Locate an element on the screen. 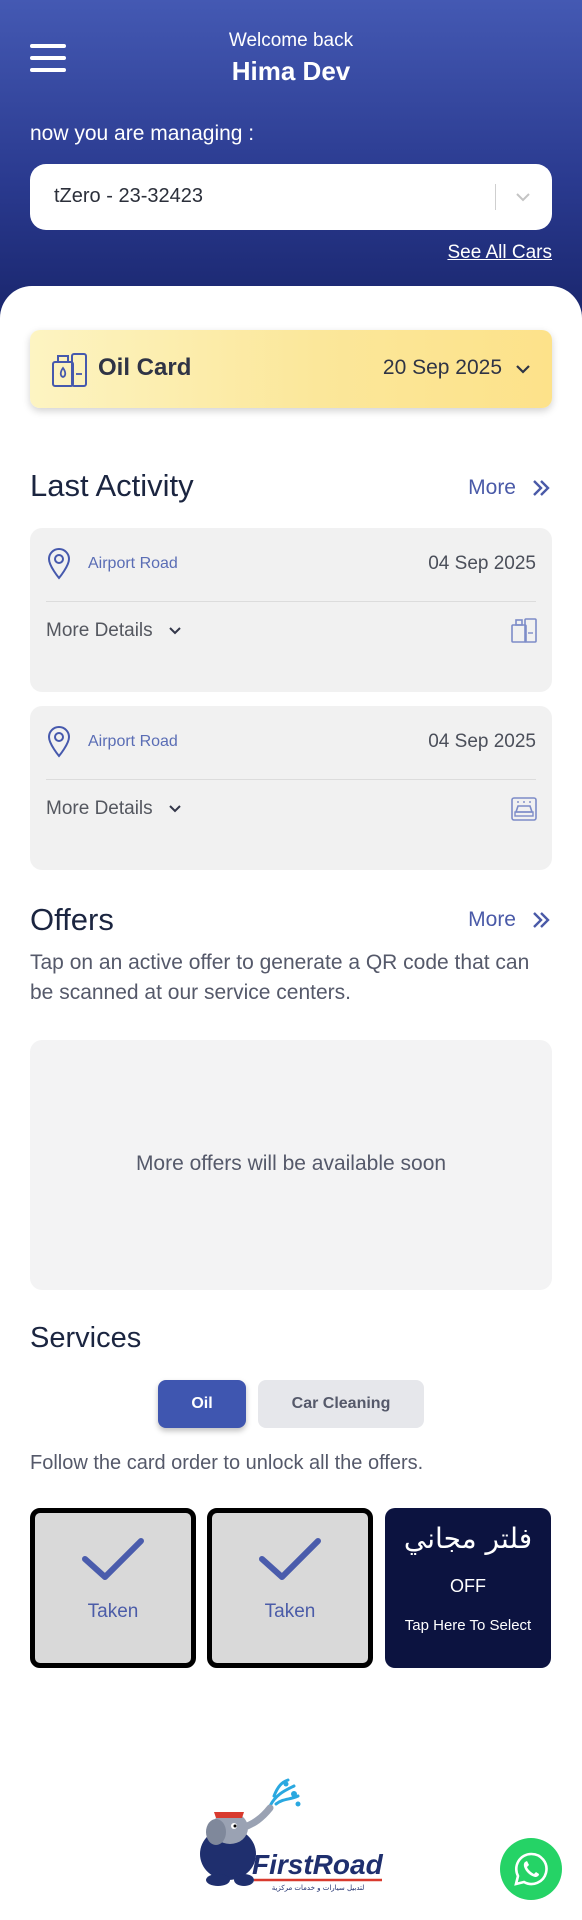  whatsapp-icon is located at coordinates (531, 1869).